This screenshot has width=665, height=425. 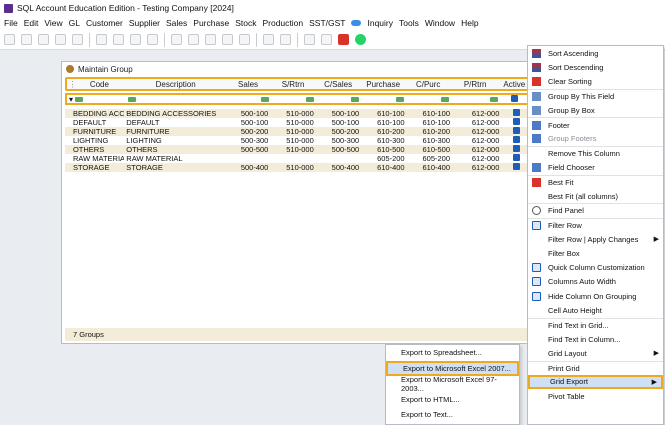 I want to click on menu-item-hide-column-on-grouping: Hide Column On Grouping, so click(x=595, y=296).